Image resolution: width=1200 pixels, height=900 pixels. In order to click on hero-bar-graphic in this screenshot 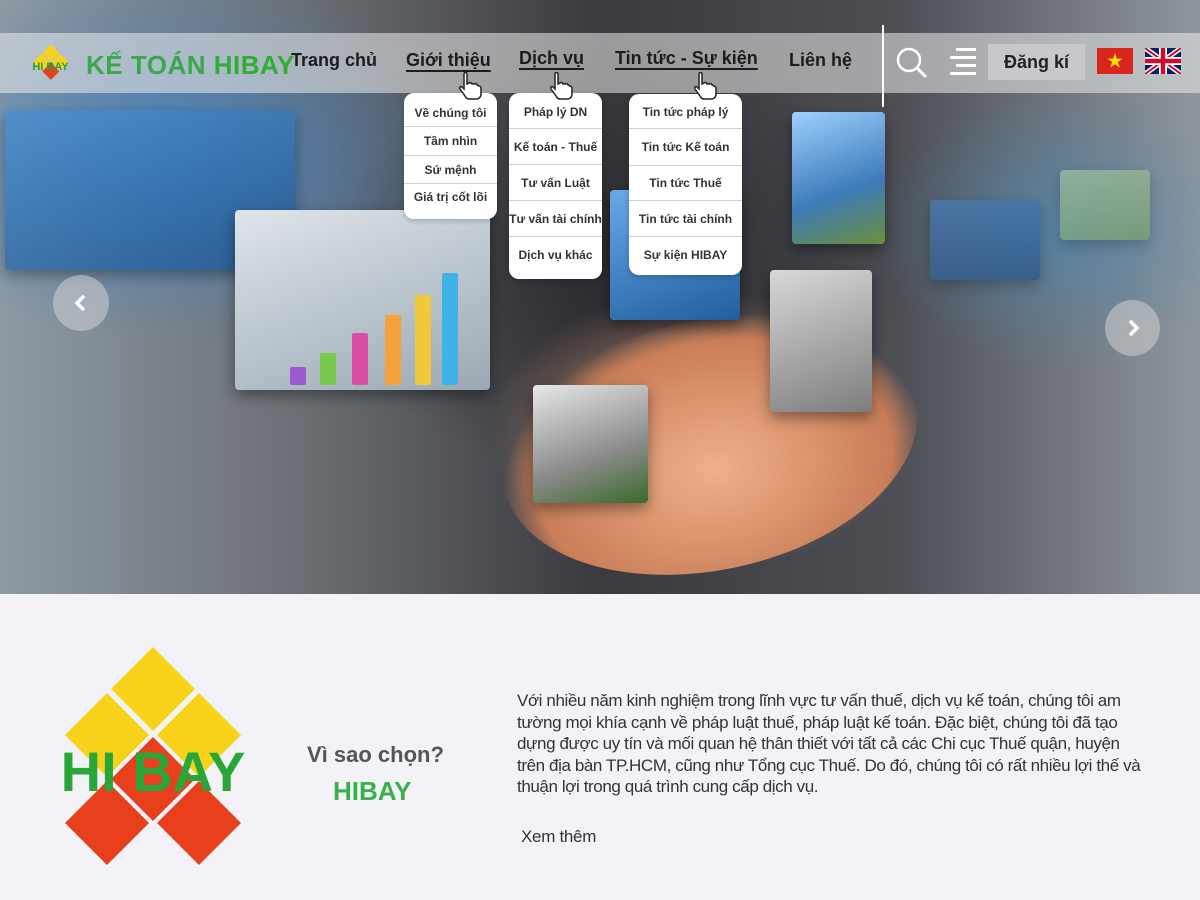, I will do `click(375, 327)`.